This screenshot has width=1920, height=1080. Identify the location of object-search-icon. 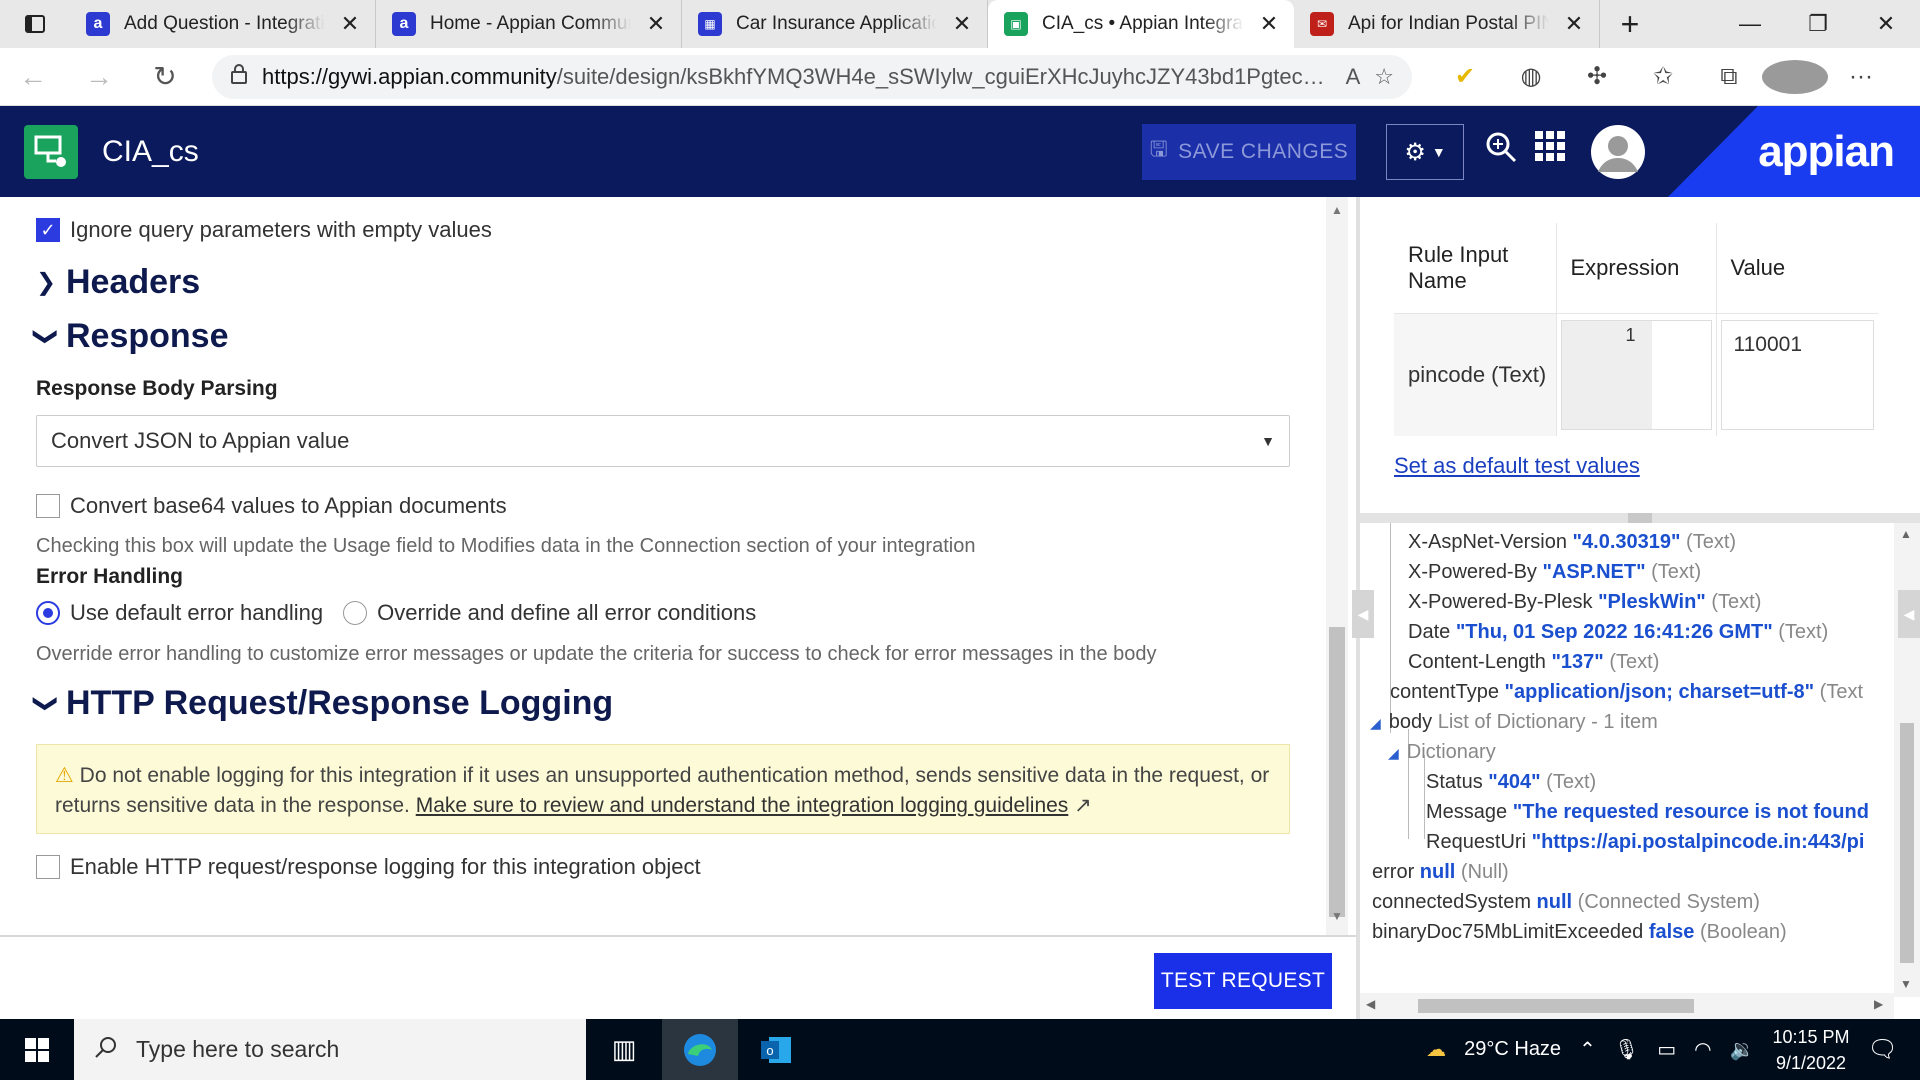
(1501, 151).